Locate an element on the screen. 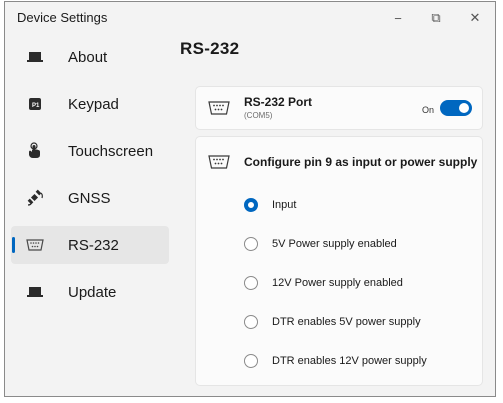 The image size is (503, 403). keypad-icon: P1 is located at coordinates (35, 104).